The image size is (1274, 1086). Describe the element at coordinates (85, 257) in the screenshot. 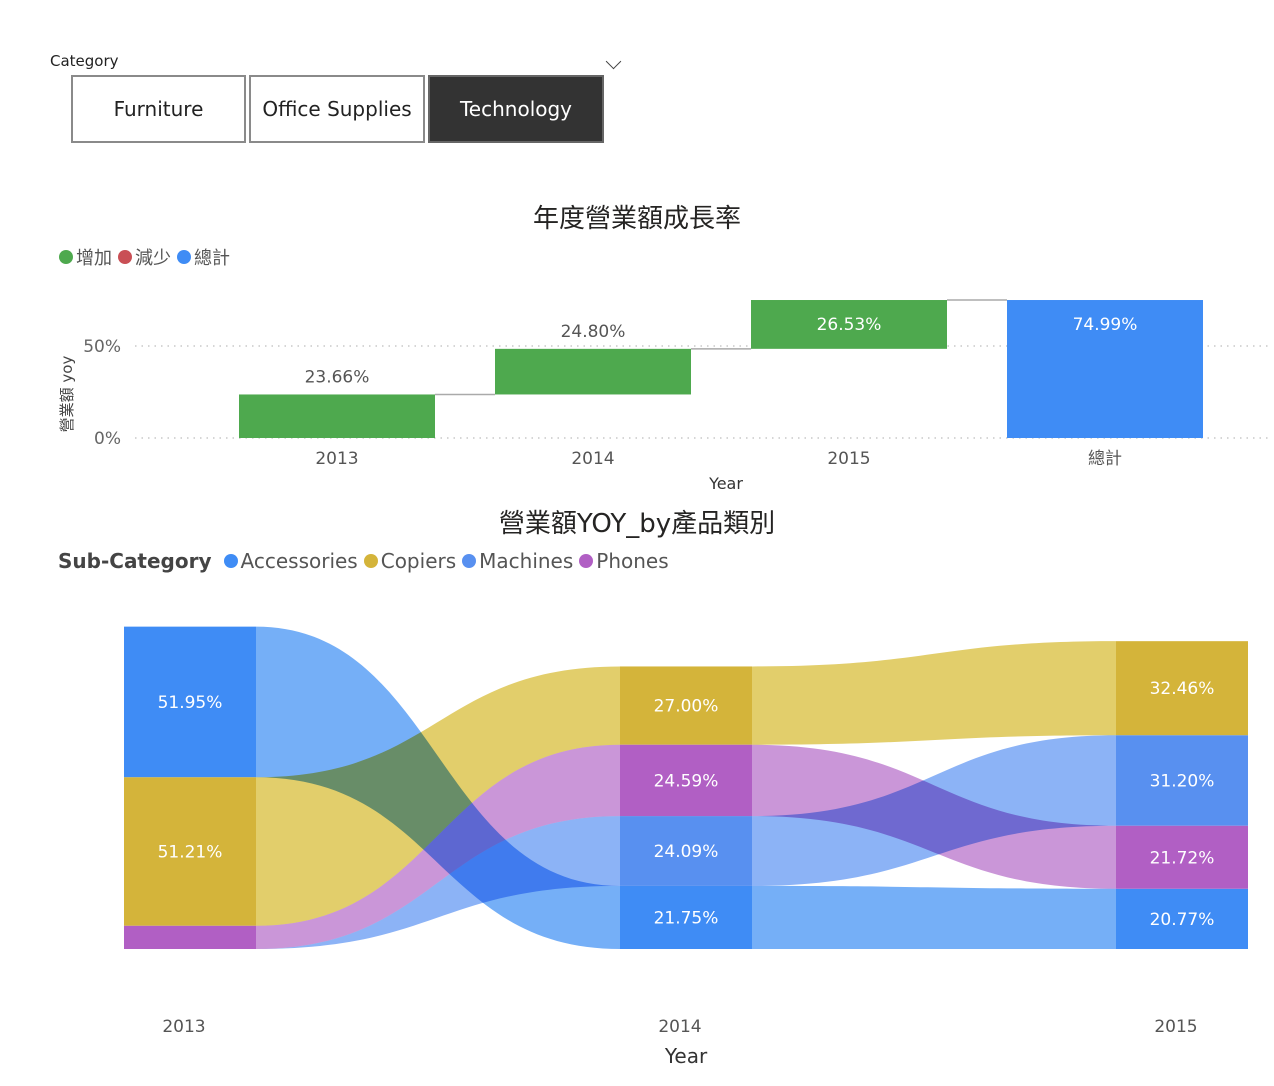

I see `legend-item-increase: 增加` at that location.